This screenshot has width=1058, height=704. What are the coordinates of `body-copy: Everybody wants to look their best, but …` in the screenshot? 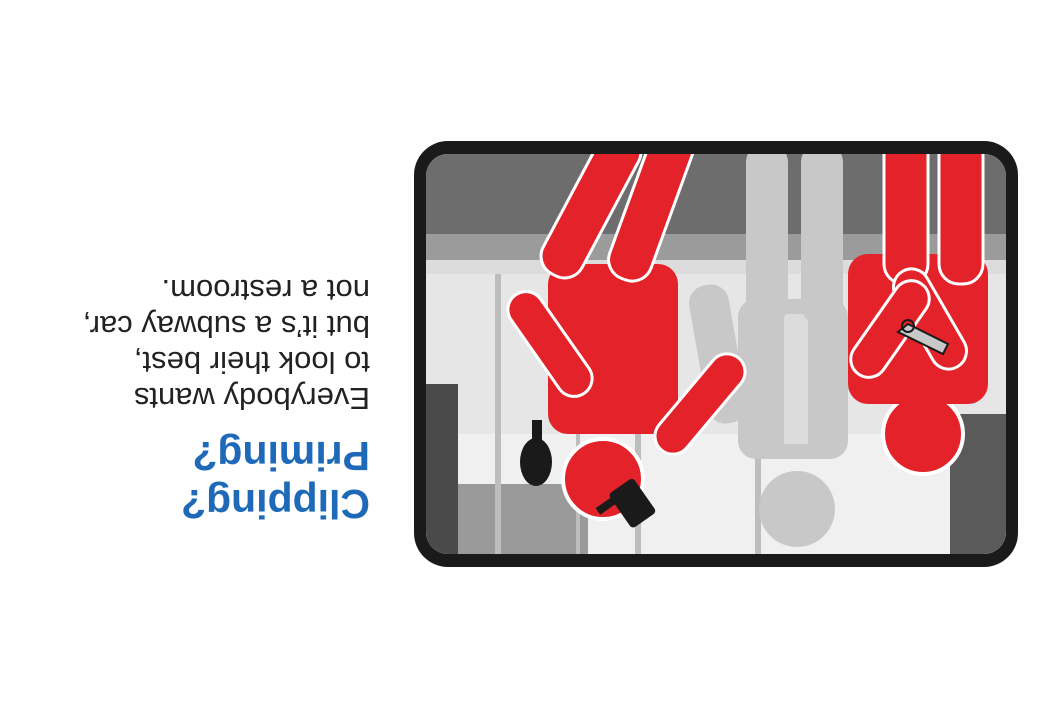 It's located at (200, 344).